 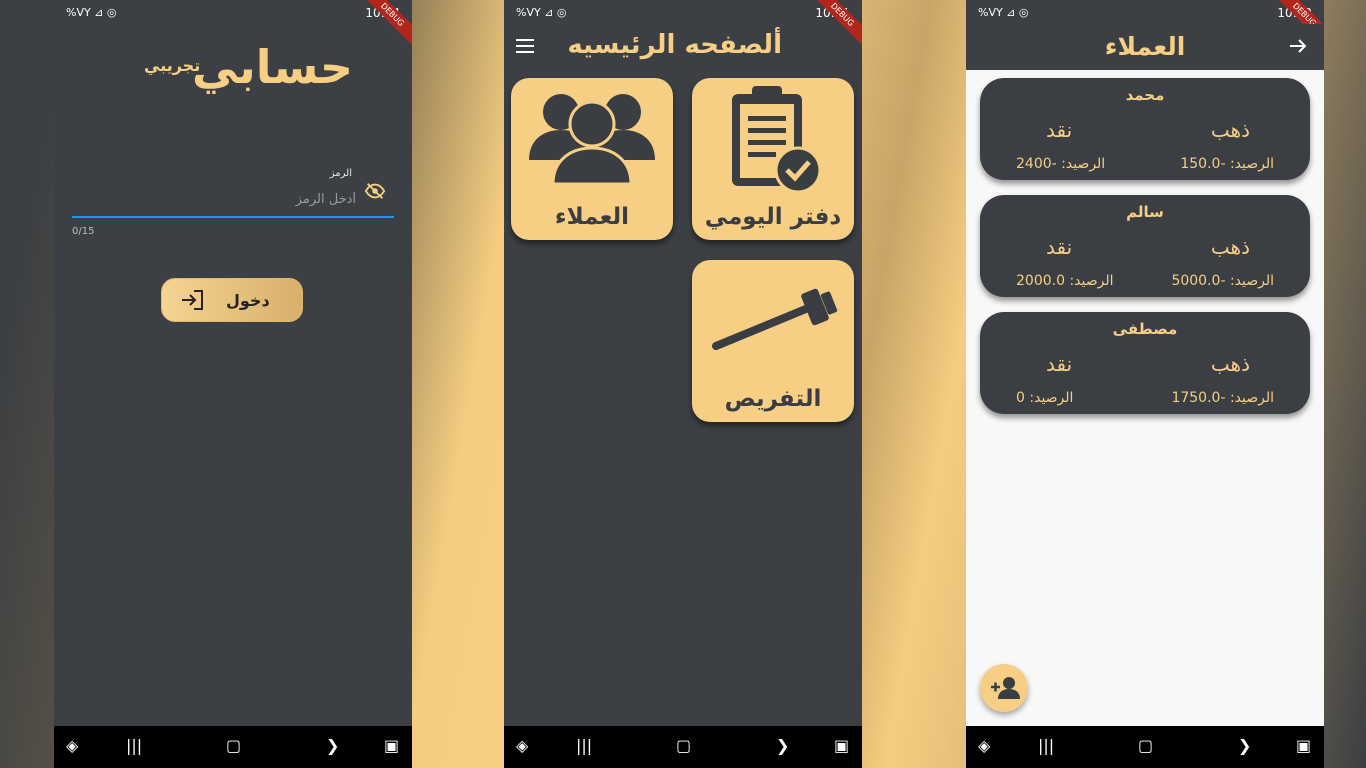 I want to click on login-icon, so click(x=192, y=302).